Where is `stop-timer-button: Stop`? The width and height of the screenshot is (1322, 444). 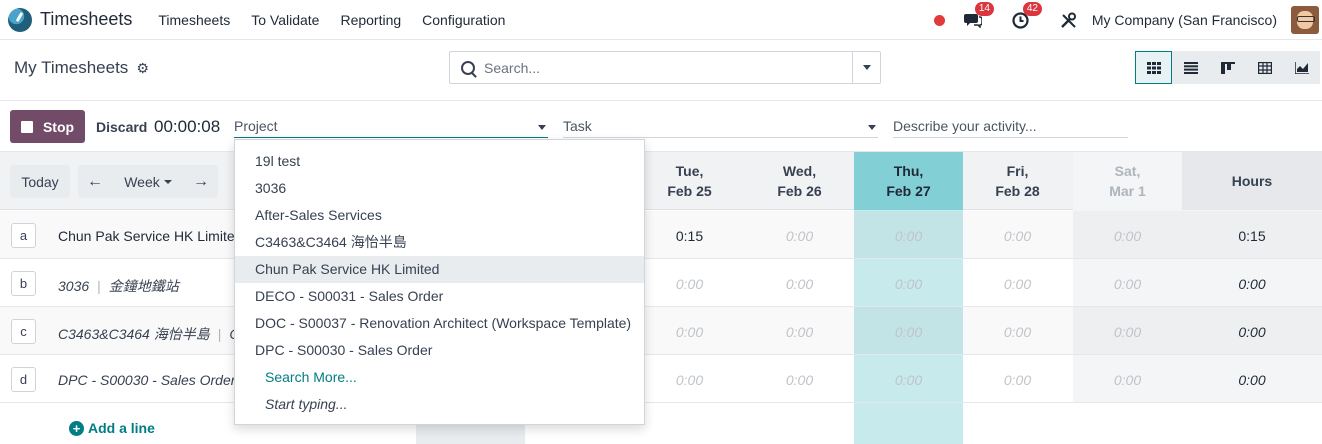 stop-timer-button: Stop is located at coordinates (47, 126).